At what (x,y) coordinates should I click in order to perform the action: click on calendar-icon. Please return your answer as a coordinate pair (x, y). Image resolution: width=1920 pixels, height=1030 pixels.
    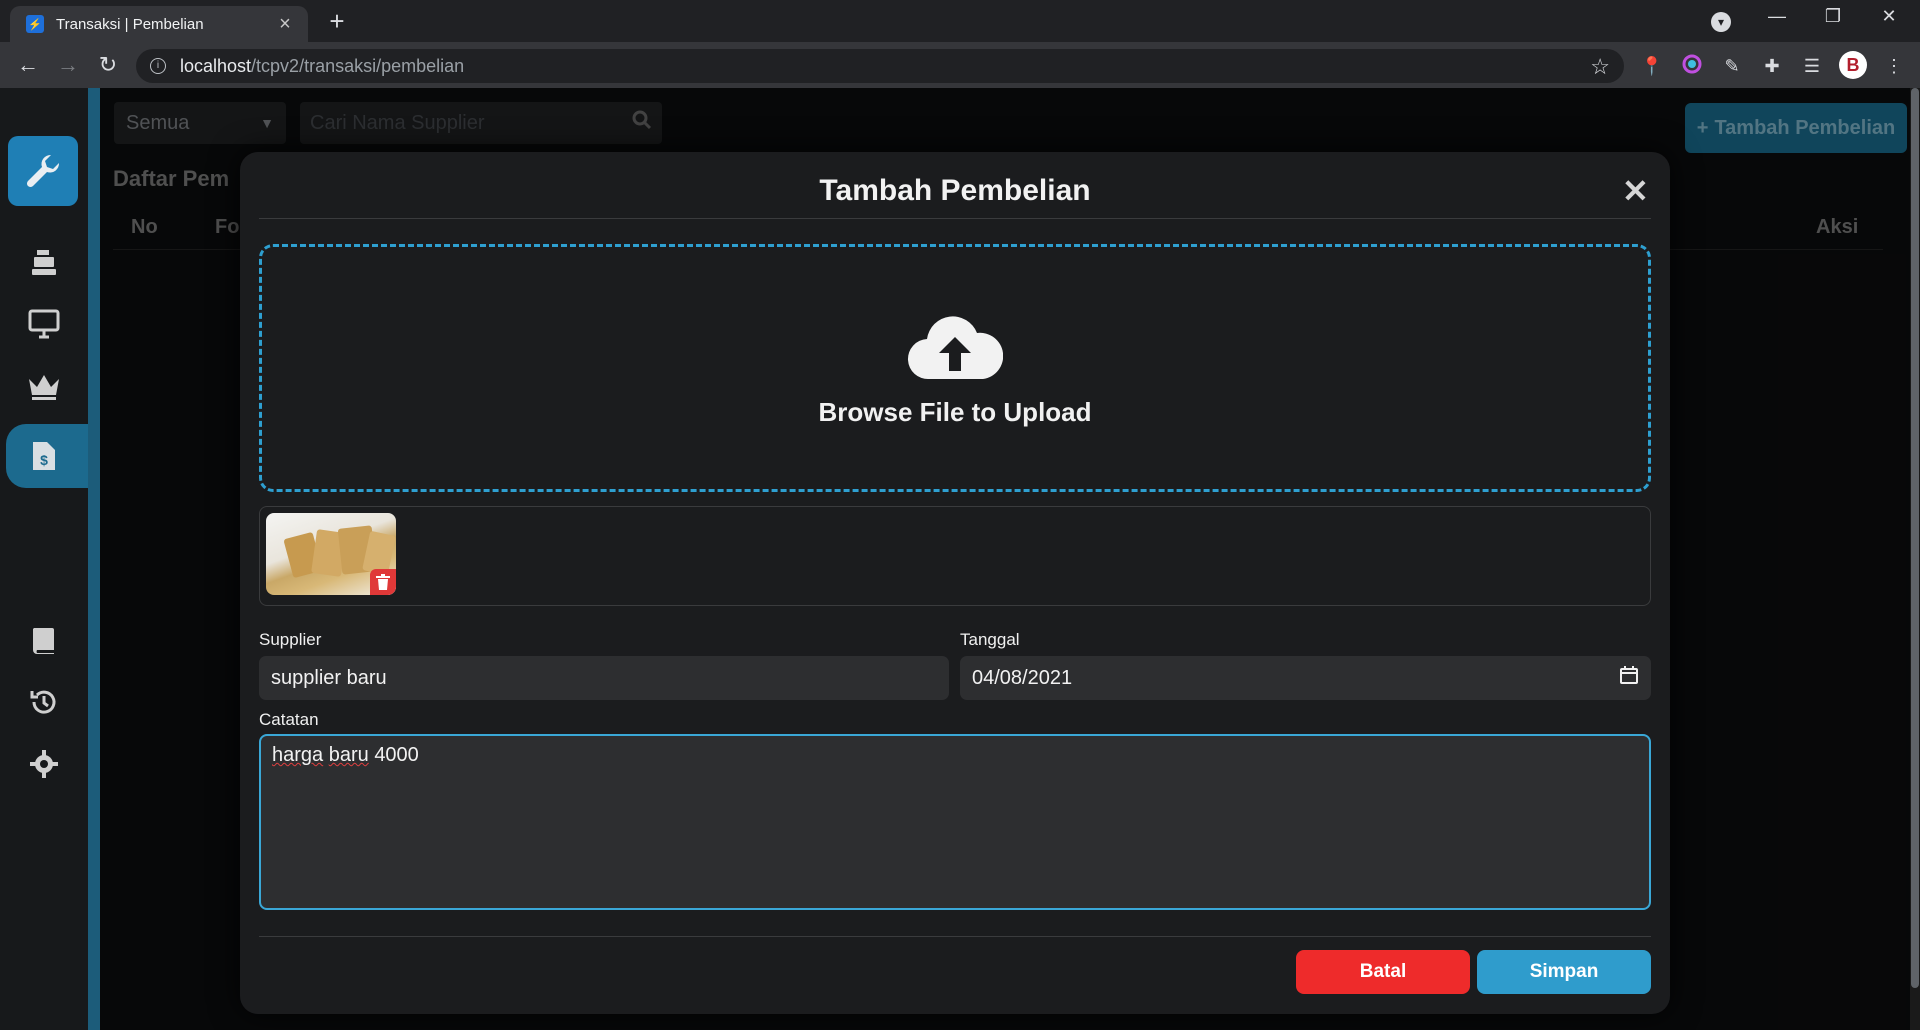
    Looking at the image, I should click on (1629, 678).